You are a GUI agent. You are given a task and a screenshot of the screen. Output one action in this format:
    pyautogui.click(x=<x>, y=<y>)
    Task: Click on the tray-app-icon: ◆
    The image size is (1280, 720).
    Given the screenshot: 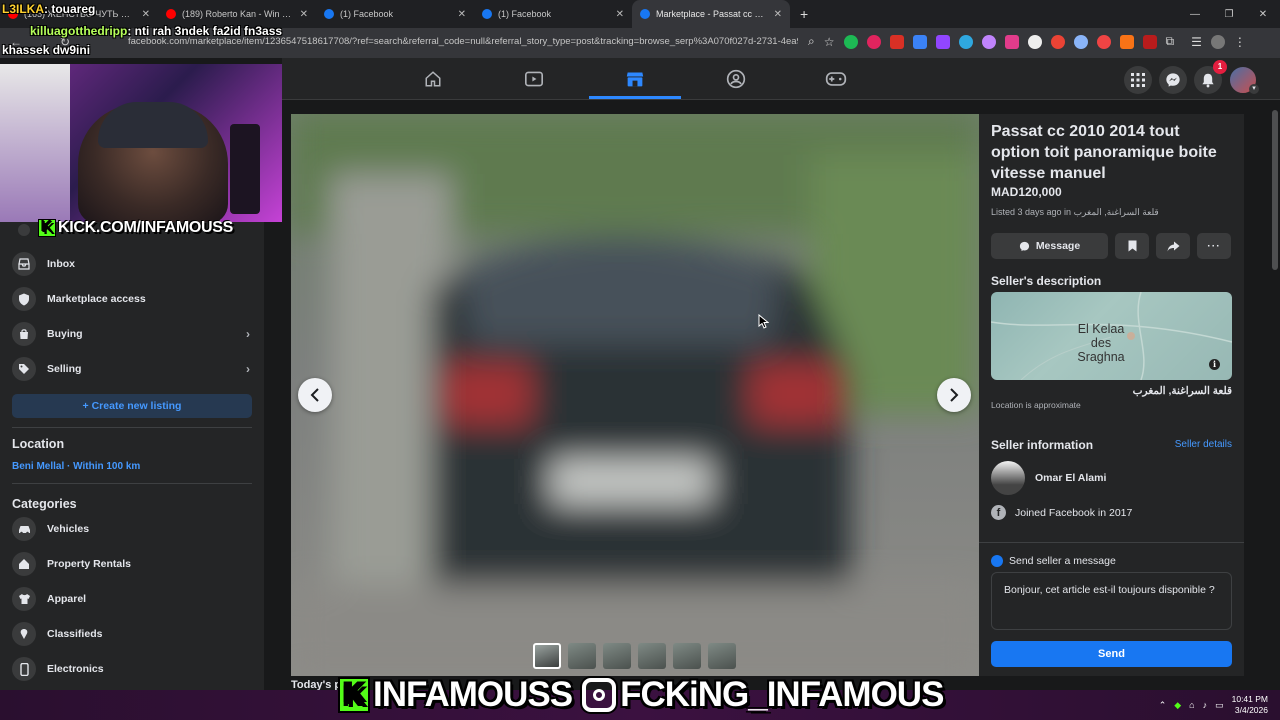 What is the action you would take?
    pyautogui.click(x=1177, y=705)
    